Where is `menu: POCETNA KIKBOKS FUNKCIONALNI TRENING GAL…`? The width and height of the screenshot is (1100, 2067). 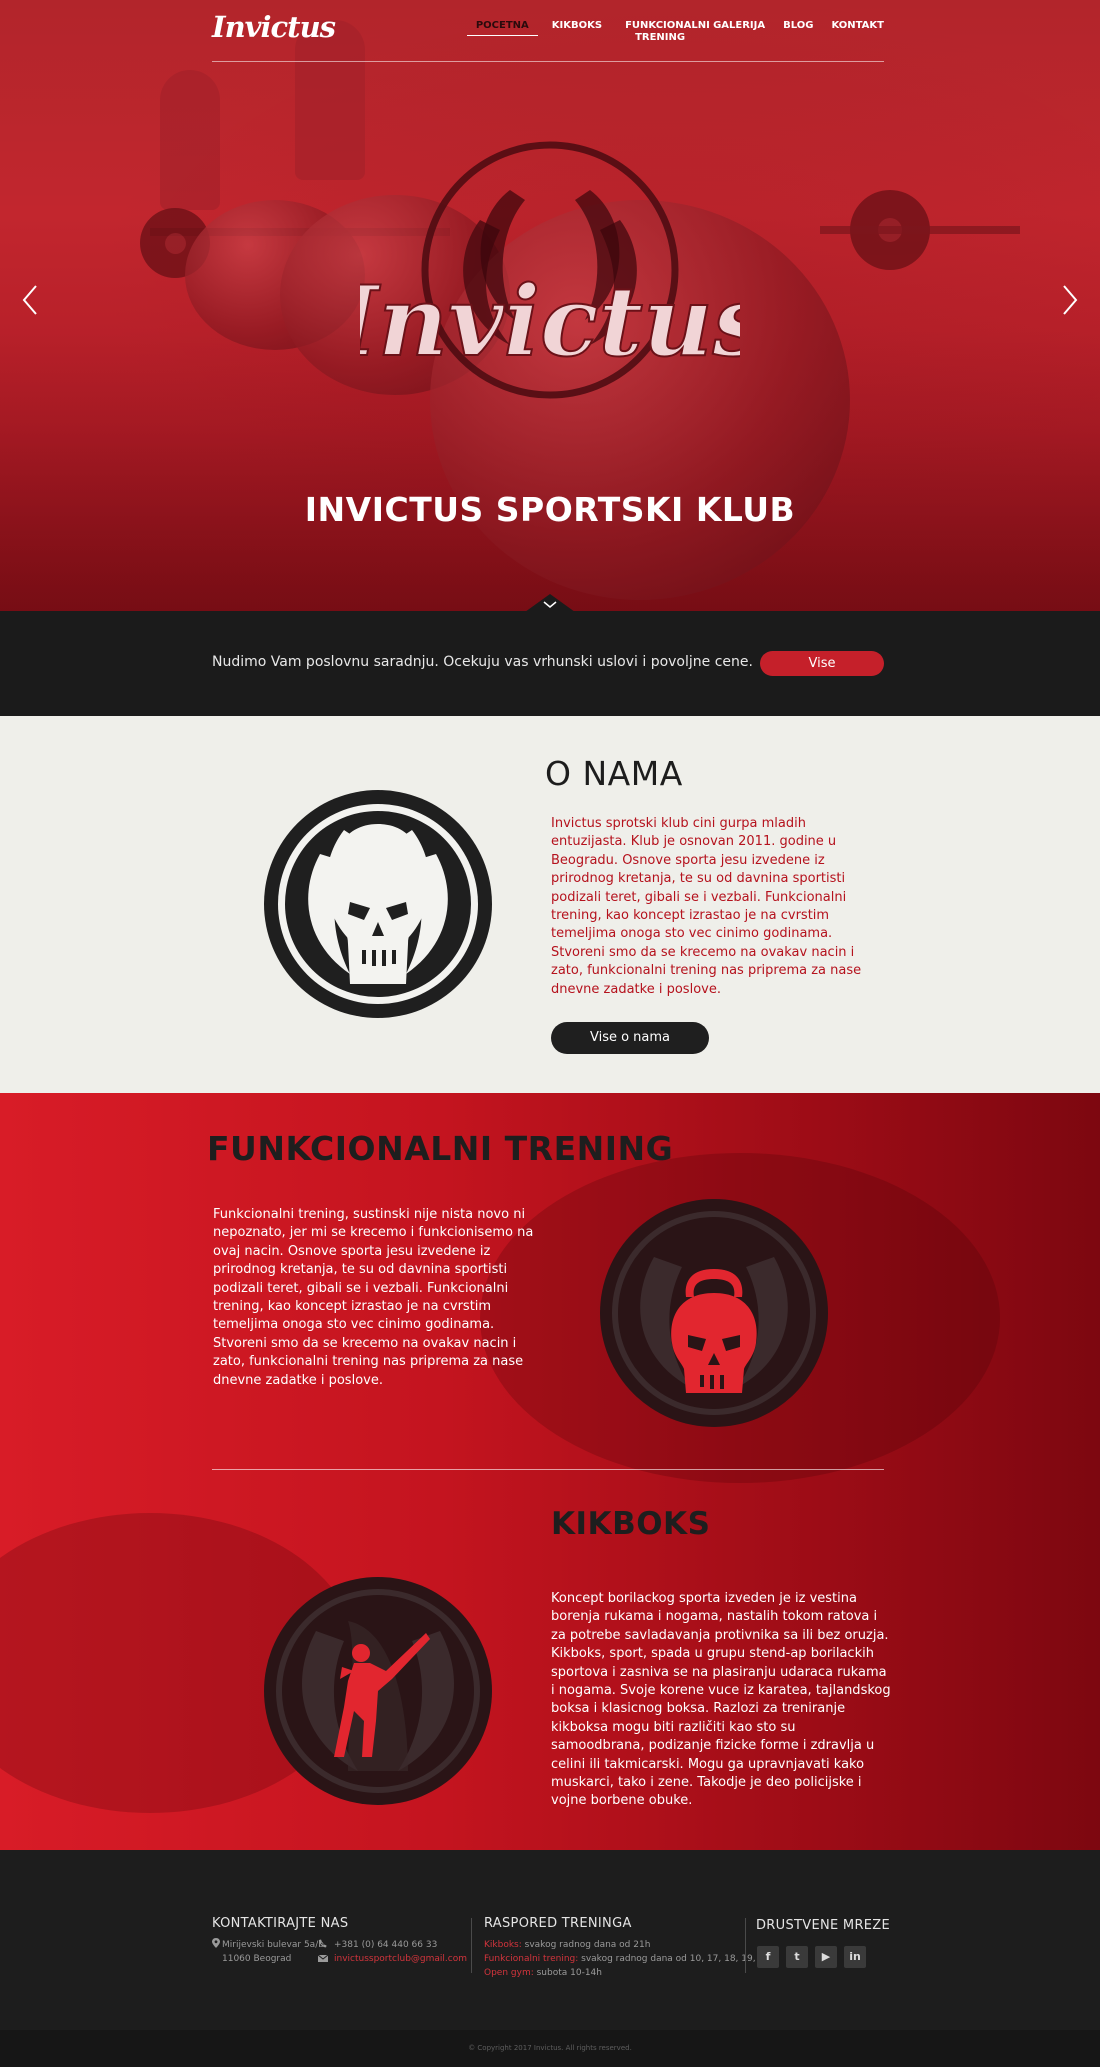 menu: POCETNA KIKBOKS FUNKCIONALNI TRENING GAL… is located at coordinates (675, 32).